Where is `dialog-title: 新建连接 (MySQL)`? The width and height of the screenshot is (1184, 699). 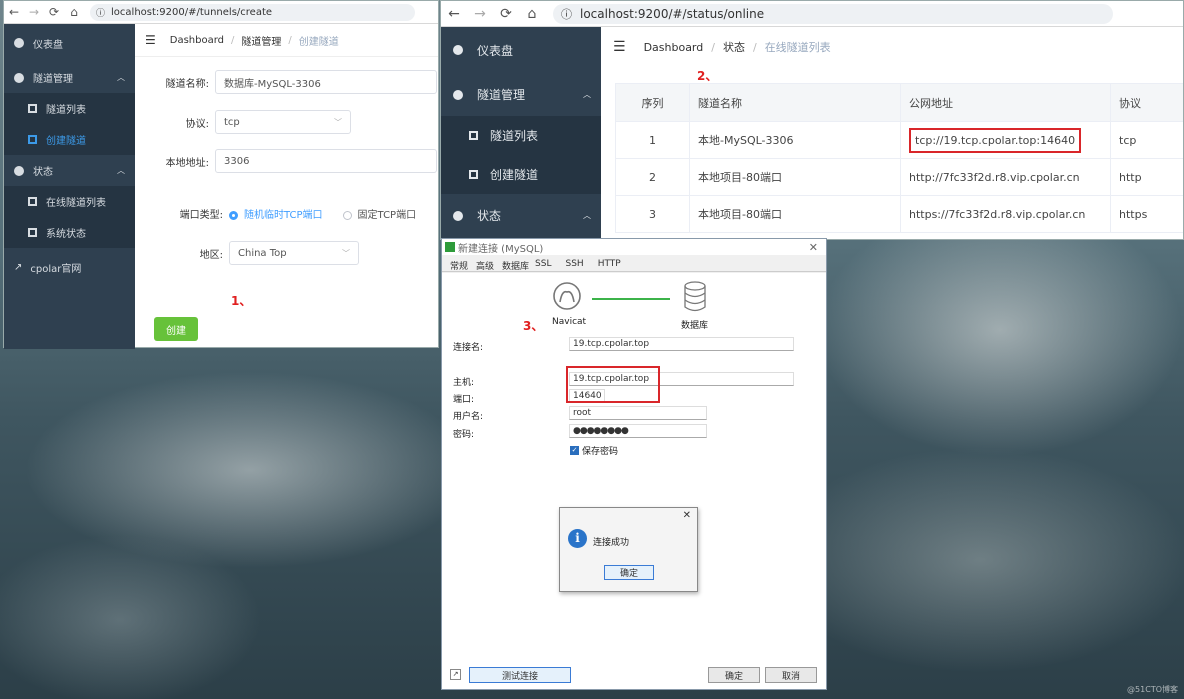 dialog-title: 新建连接 (MySQL) is located at coordinates (501, 249).